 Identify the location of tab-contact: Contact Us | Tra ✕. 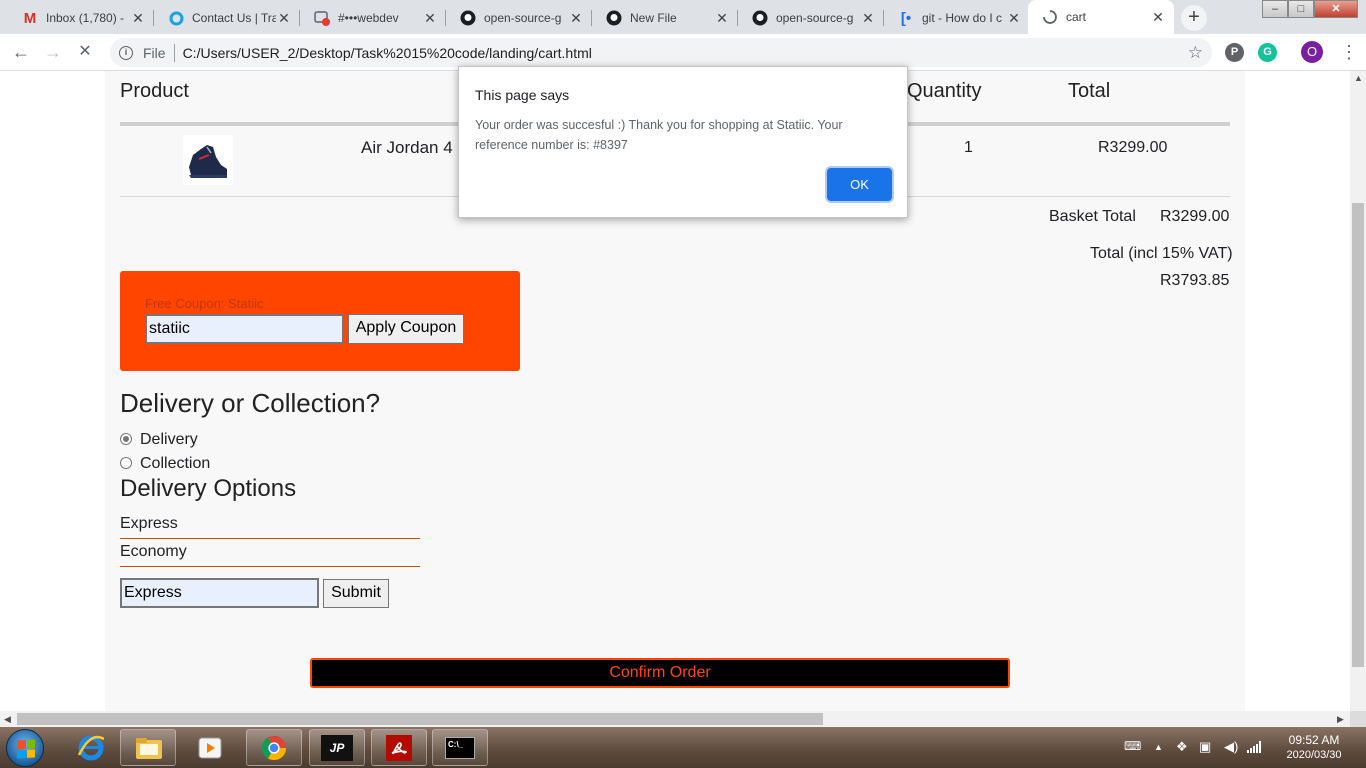
(227, 18).